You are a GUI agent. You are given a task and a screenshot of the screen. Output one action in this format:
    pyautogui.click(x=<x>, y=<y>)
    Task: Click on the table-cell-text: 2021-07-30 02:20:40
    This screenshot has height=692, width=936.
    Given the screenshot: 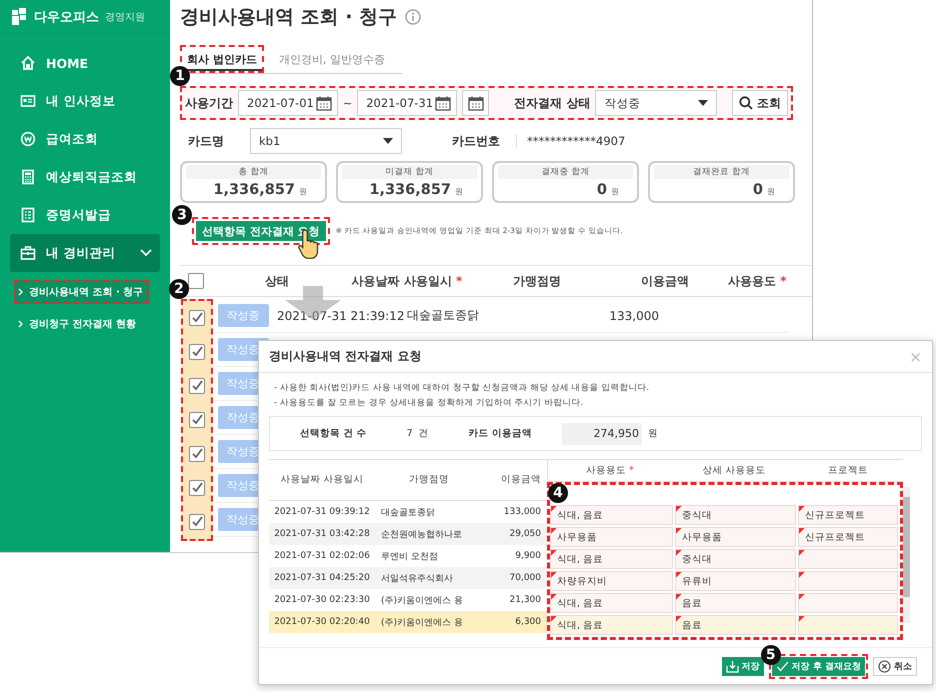 What is the action you would take?
    pyautogui.click(x=322, y=622)
    